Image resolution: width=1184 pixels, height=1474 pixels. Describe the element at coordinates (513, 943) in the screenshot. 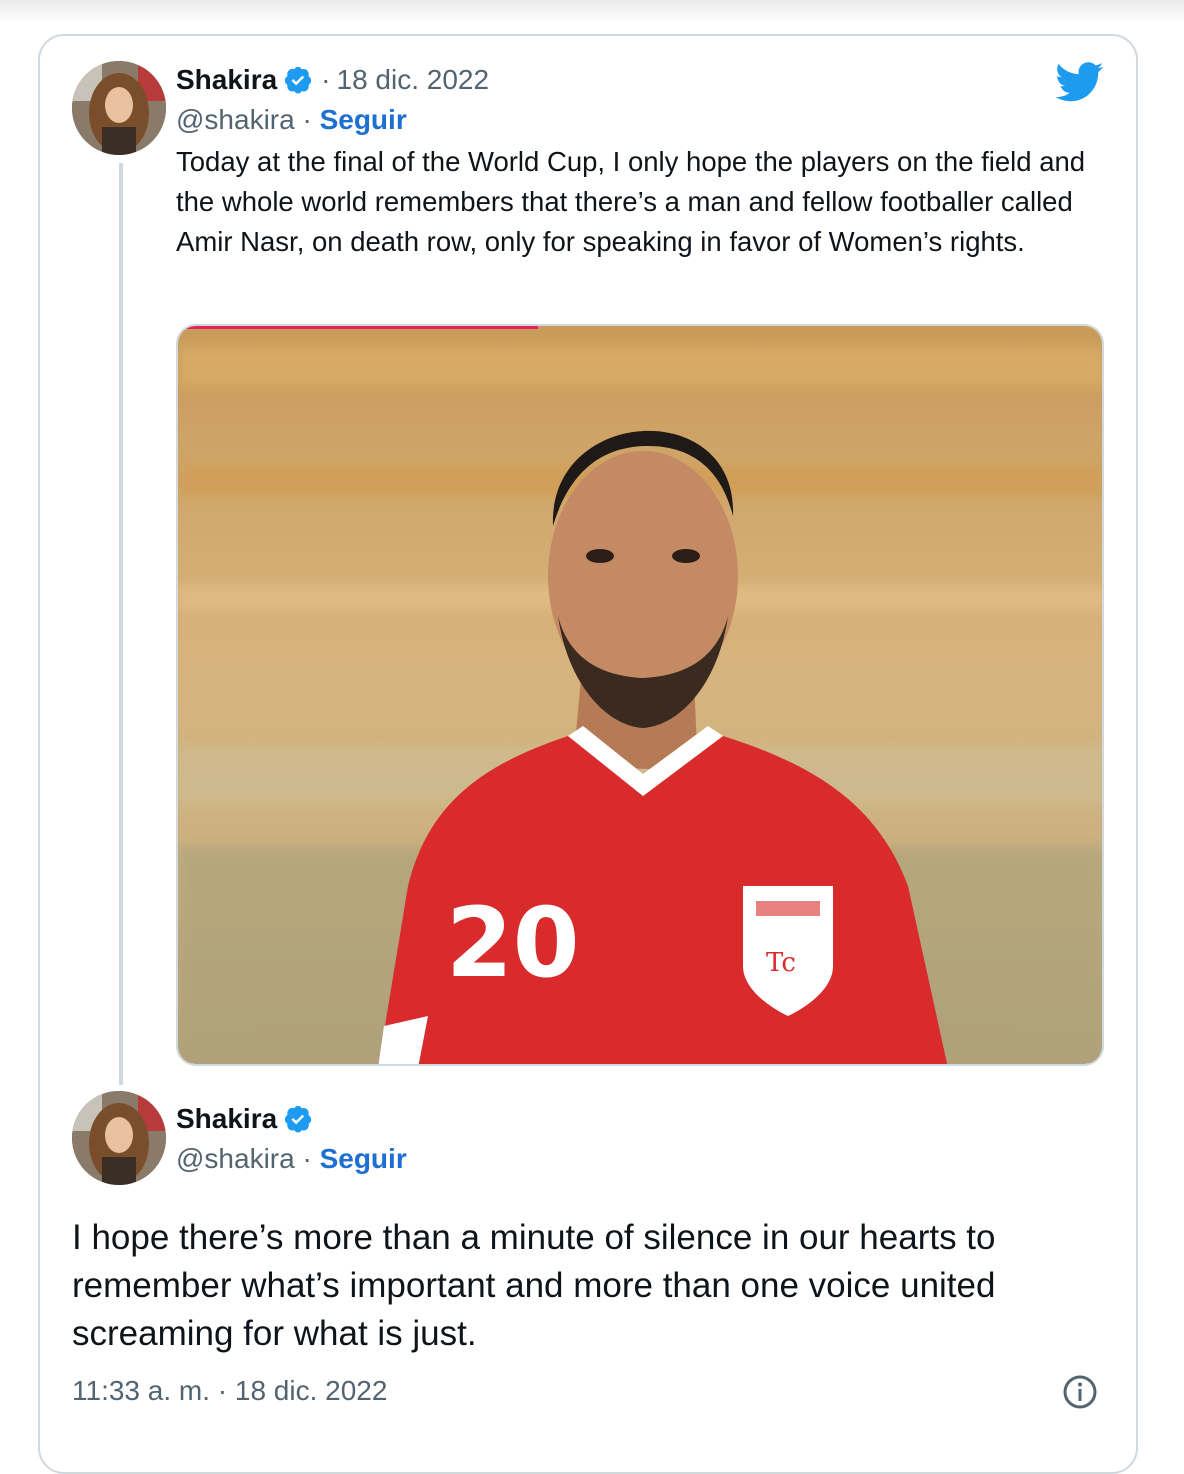

I see `jersey-number: 20` at that location.